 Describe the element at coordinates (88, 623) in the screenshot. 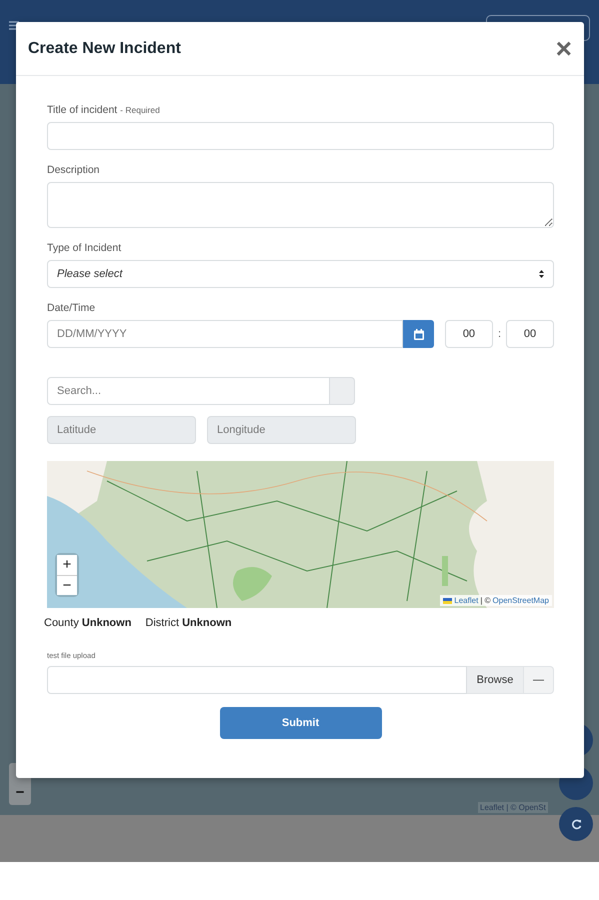

I see `region-info: County Unknown` at that location.